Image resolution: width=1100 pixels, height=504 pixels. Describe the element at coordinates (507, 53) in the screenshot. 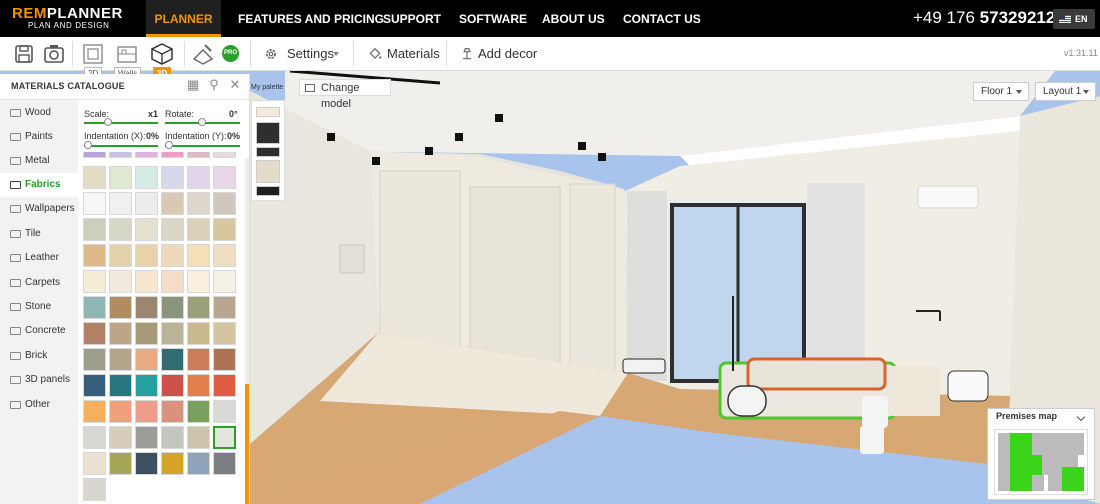

I see `add-decor-button: Add decor` at that location.